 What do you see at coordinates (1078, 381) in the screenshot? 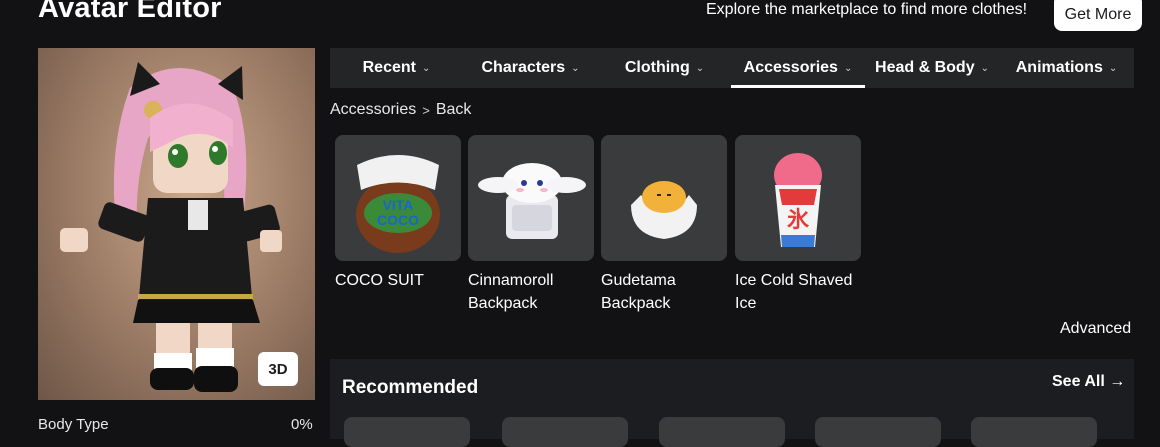
I see `see-all-label: See All` at bounding box center [1078, 381].